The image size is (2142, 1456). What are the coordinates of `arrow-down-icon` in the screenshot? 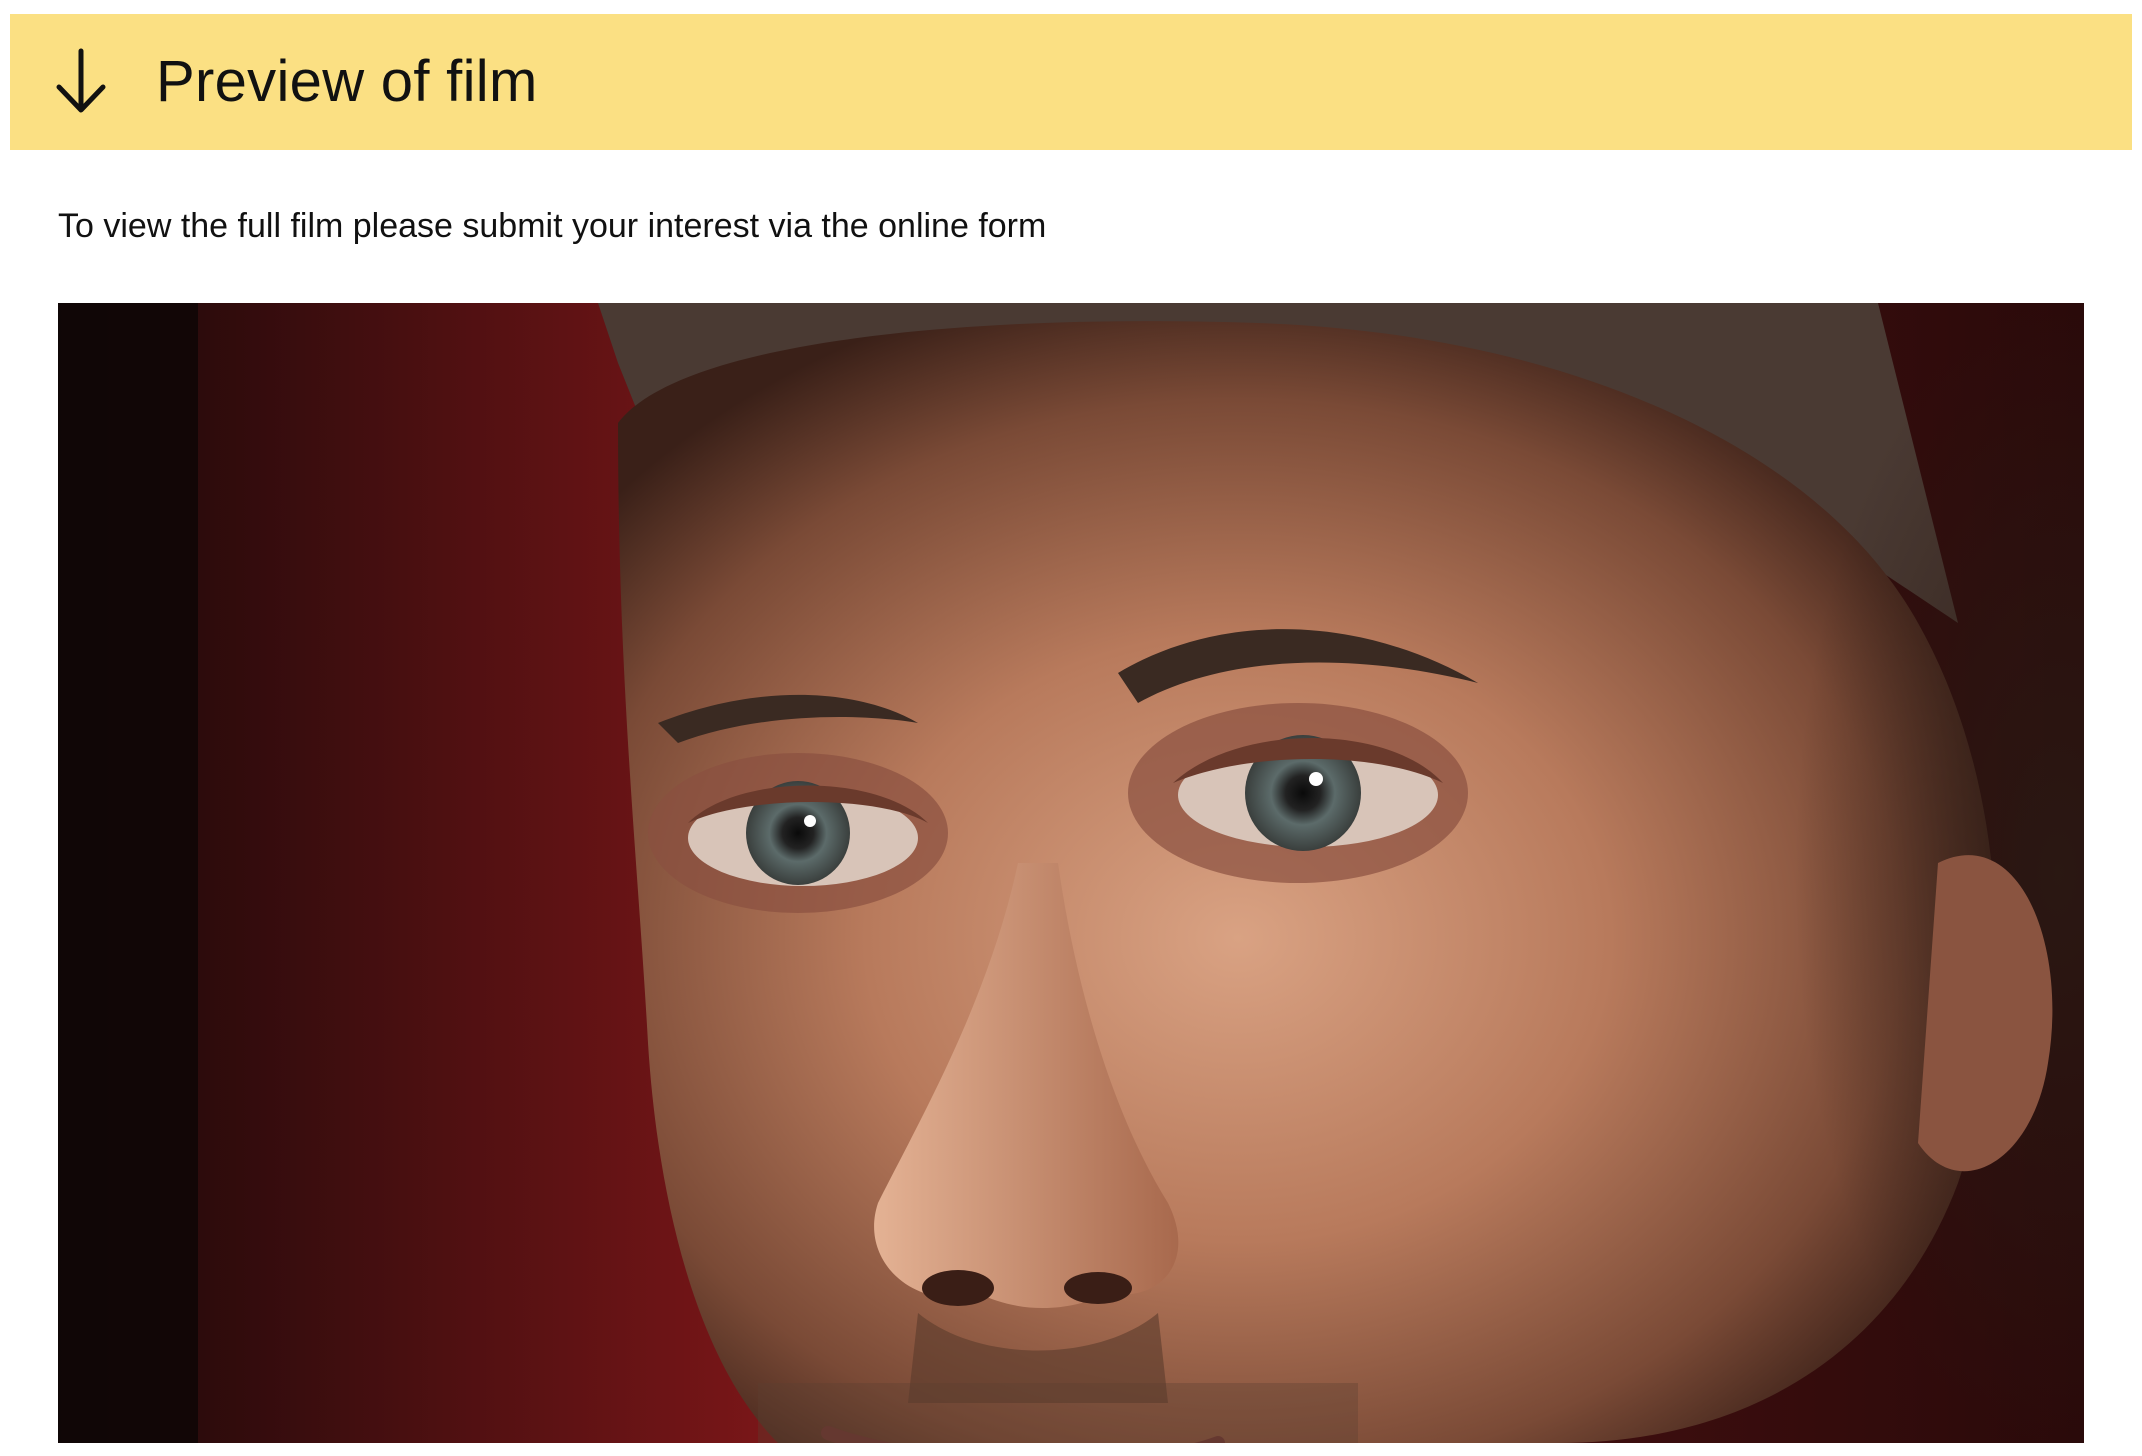 It's located at (81, 82).